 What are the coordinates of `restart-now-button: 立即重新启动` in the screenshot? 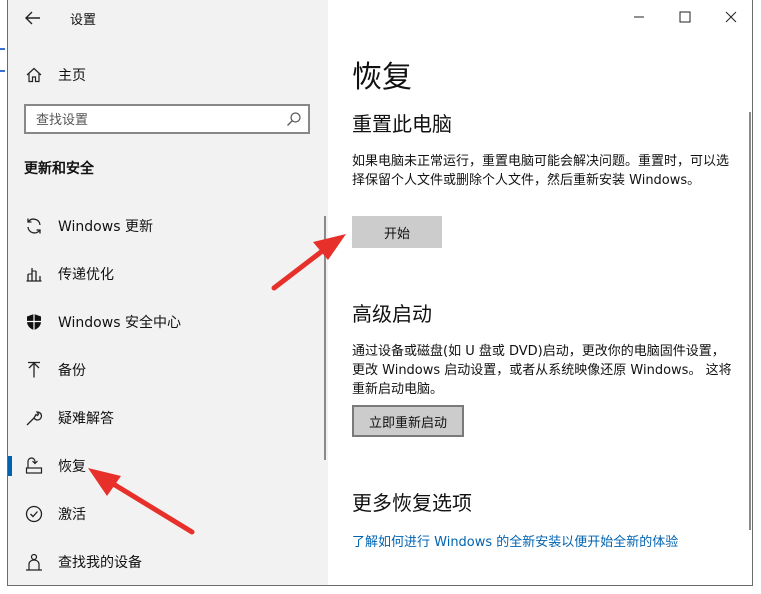 It's located at (408, 421).